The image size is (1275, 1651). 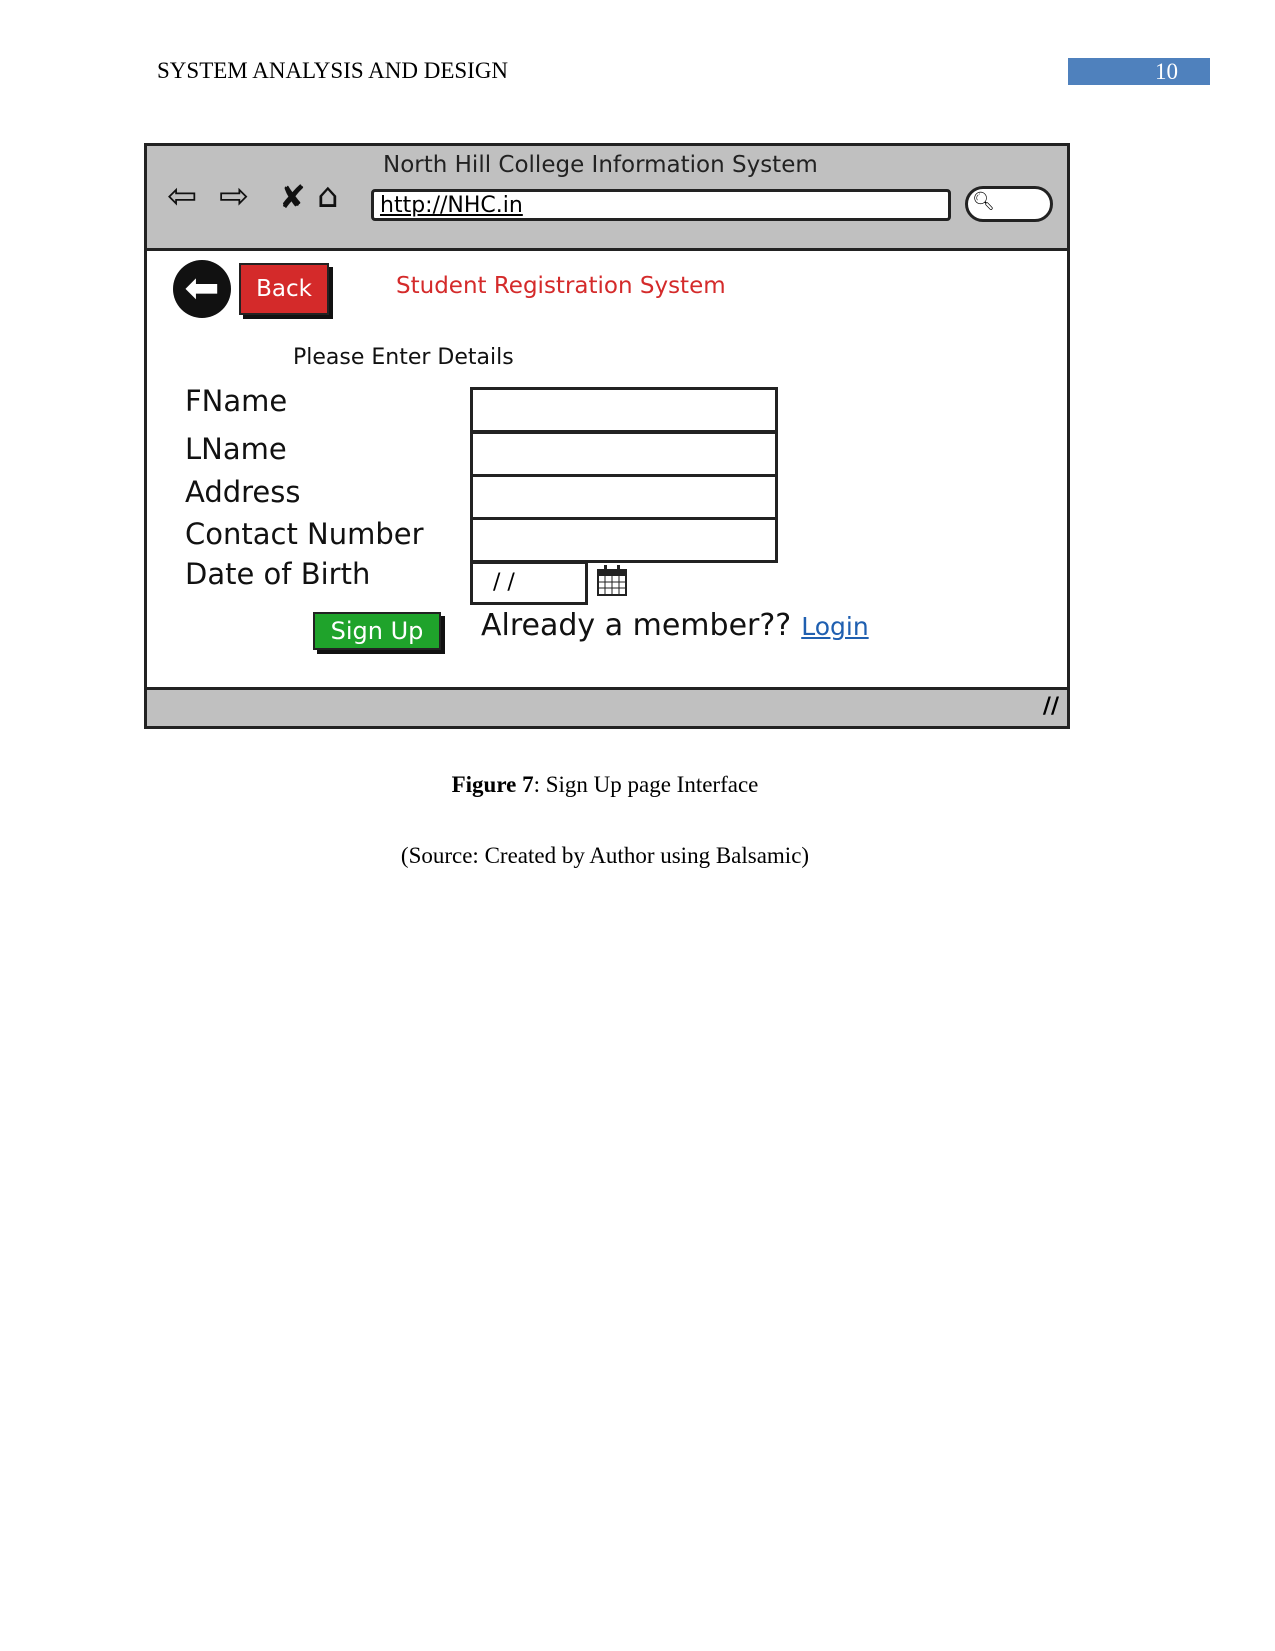 I want to click on page-number: 10, so click(x=1139, y=71).